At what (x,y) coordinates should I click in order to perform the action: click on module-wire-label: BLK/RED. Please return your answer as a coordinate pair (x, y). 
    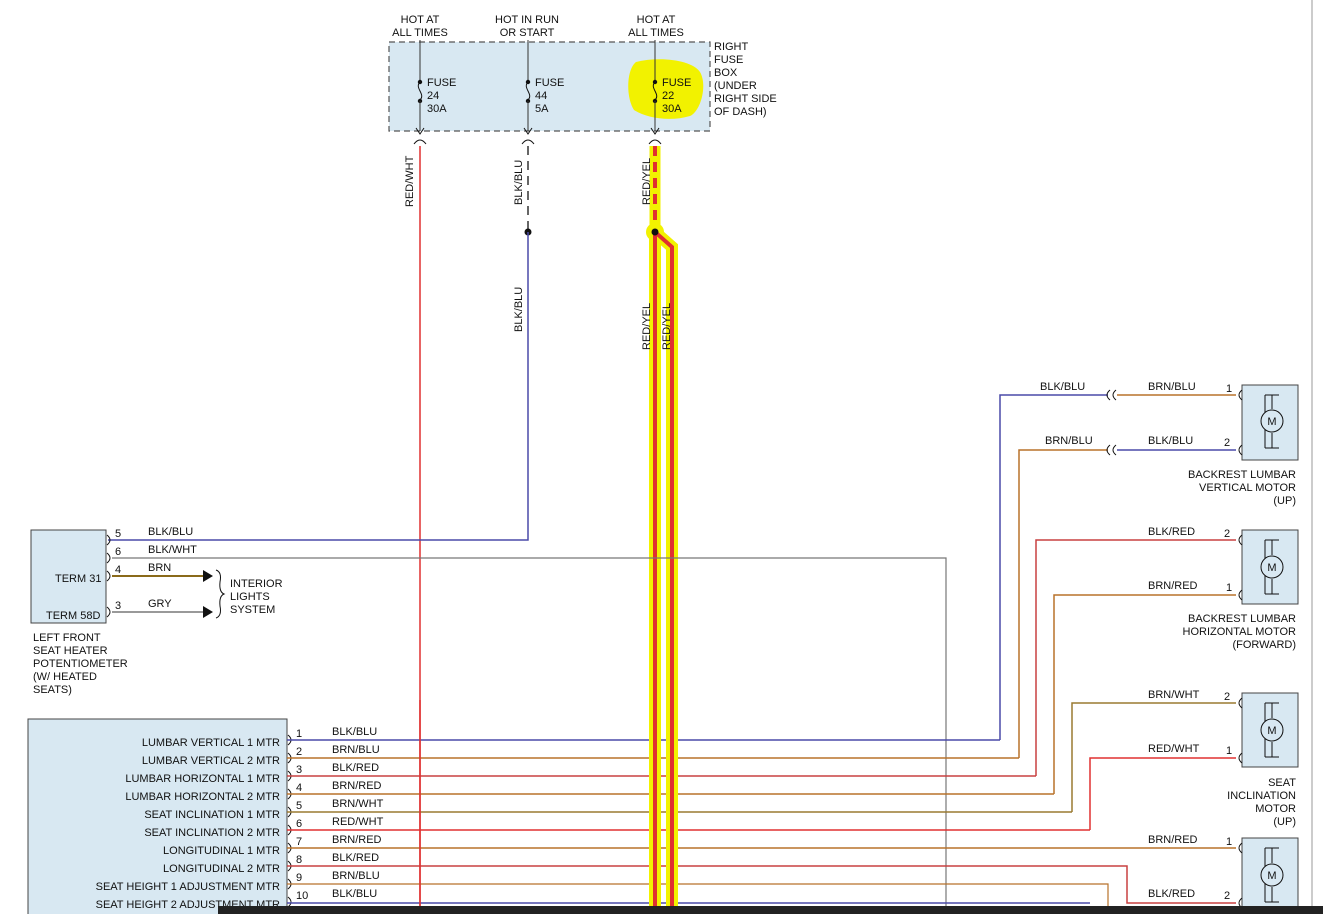
    Looking at the image, I should click on (355, 858).